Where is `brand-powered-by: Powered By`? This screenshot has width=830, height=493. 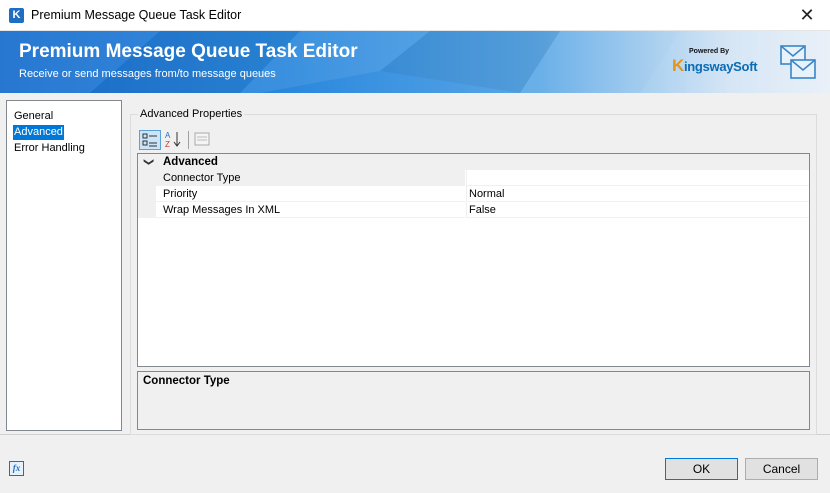 brand-powered-by: Powered By is located at coordinates (709, 51).